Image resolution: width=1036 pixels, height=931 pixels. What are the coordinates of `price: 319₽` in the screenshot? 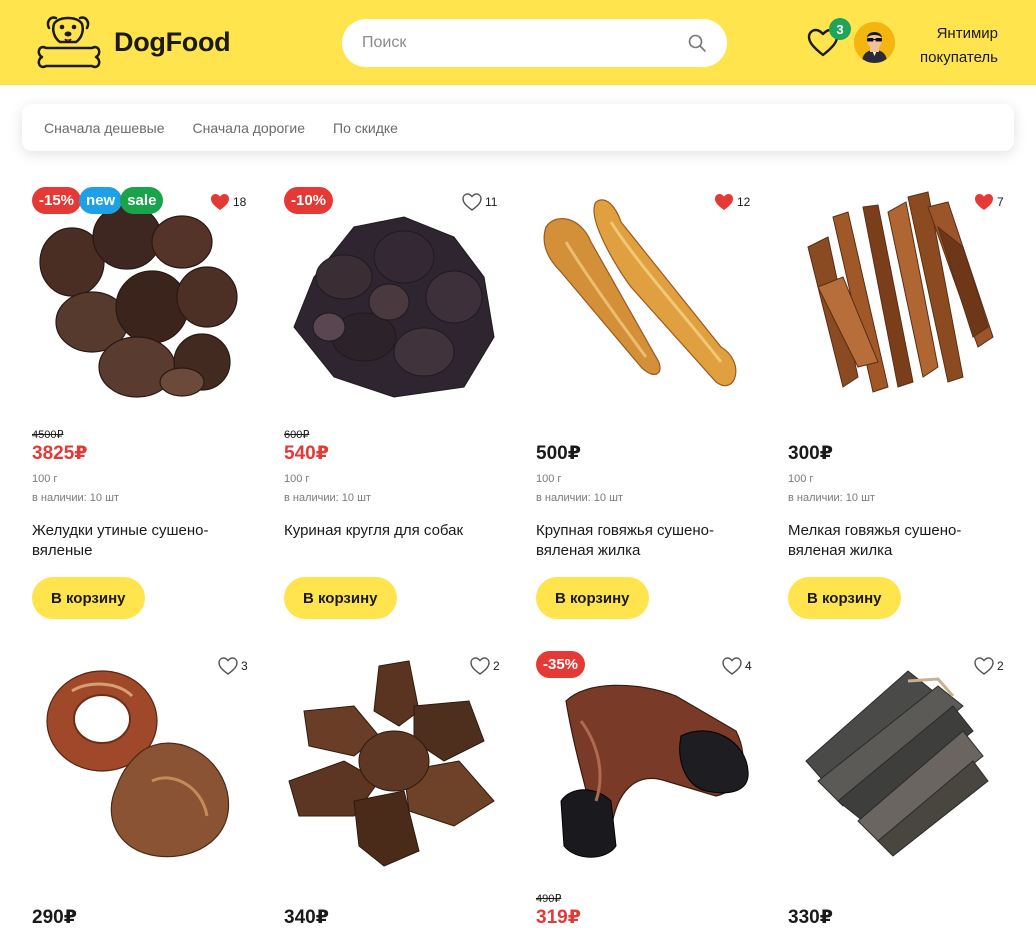 It's located at (558, 917).